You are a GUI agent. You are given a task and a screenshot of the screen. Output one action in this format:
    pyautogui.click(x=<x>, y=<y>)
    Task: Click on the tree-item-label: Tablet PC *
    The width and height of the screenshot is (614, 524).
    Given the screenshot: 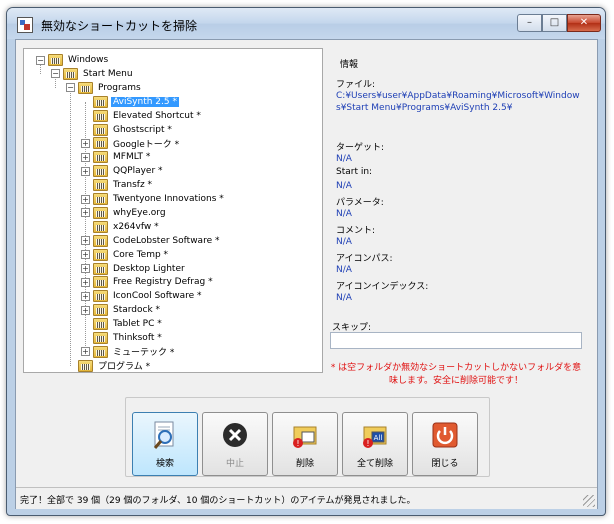 What is the action you would take?
    pyautogui.click(x=137, y=324)
    